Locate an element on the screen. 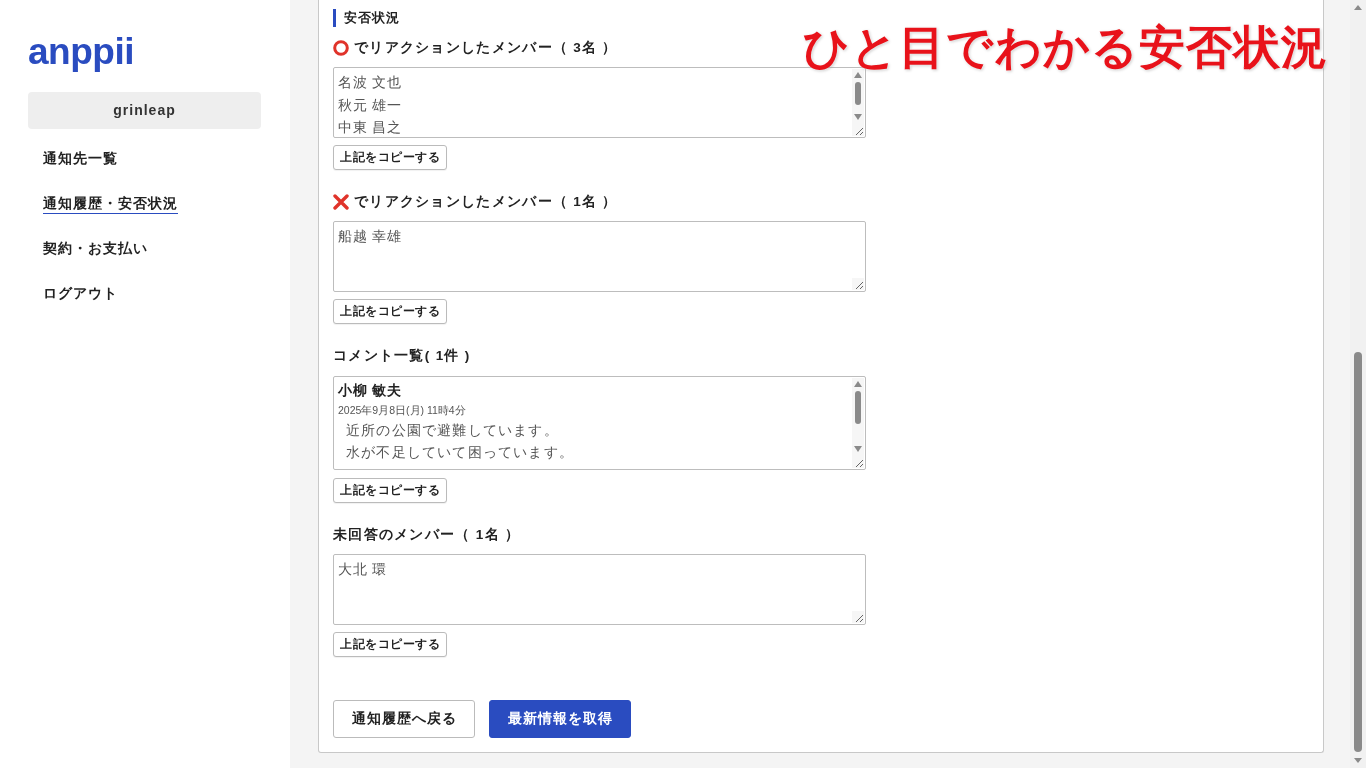 The image size is (1366, 768). comment-text: 水が不足していて困っています。 is located at coordinates (459, 452).